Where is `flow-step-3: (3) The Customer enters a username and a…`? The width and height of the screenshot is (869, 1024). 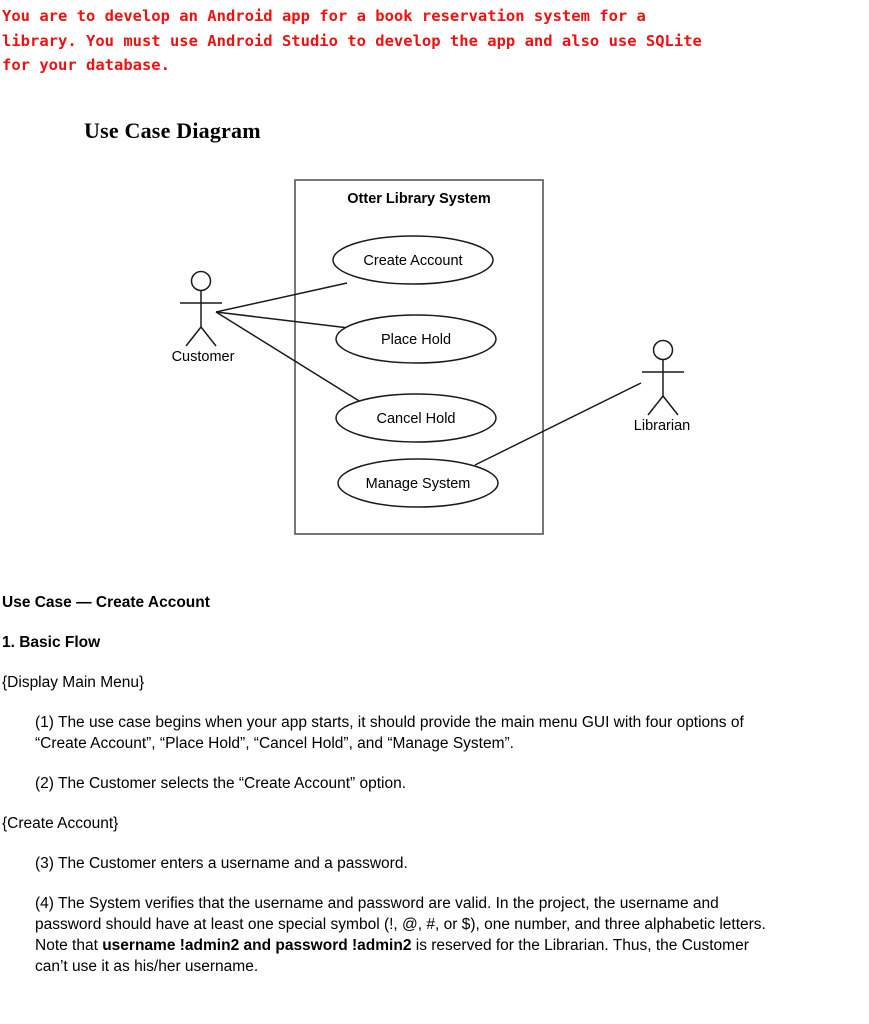
flow-step-3: (3) The Customer enters a username and a… is located at coordinates (221, 863).